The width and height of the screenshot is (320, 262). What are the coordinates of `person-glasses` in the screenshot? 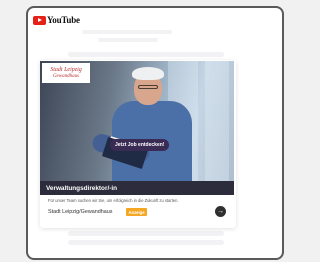 It's located at (148, 87).